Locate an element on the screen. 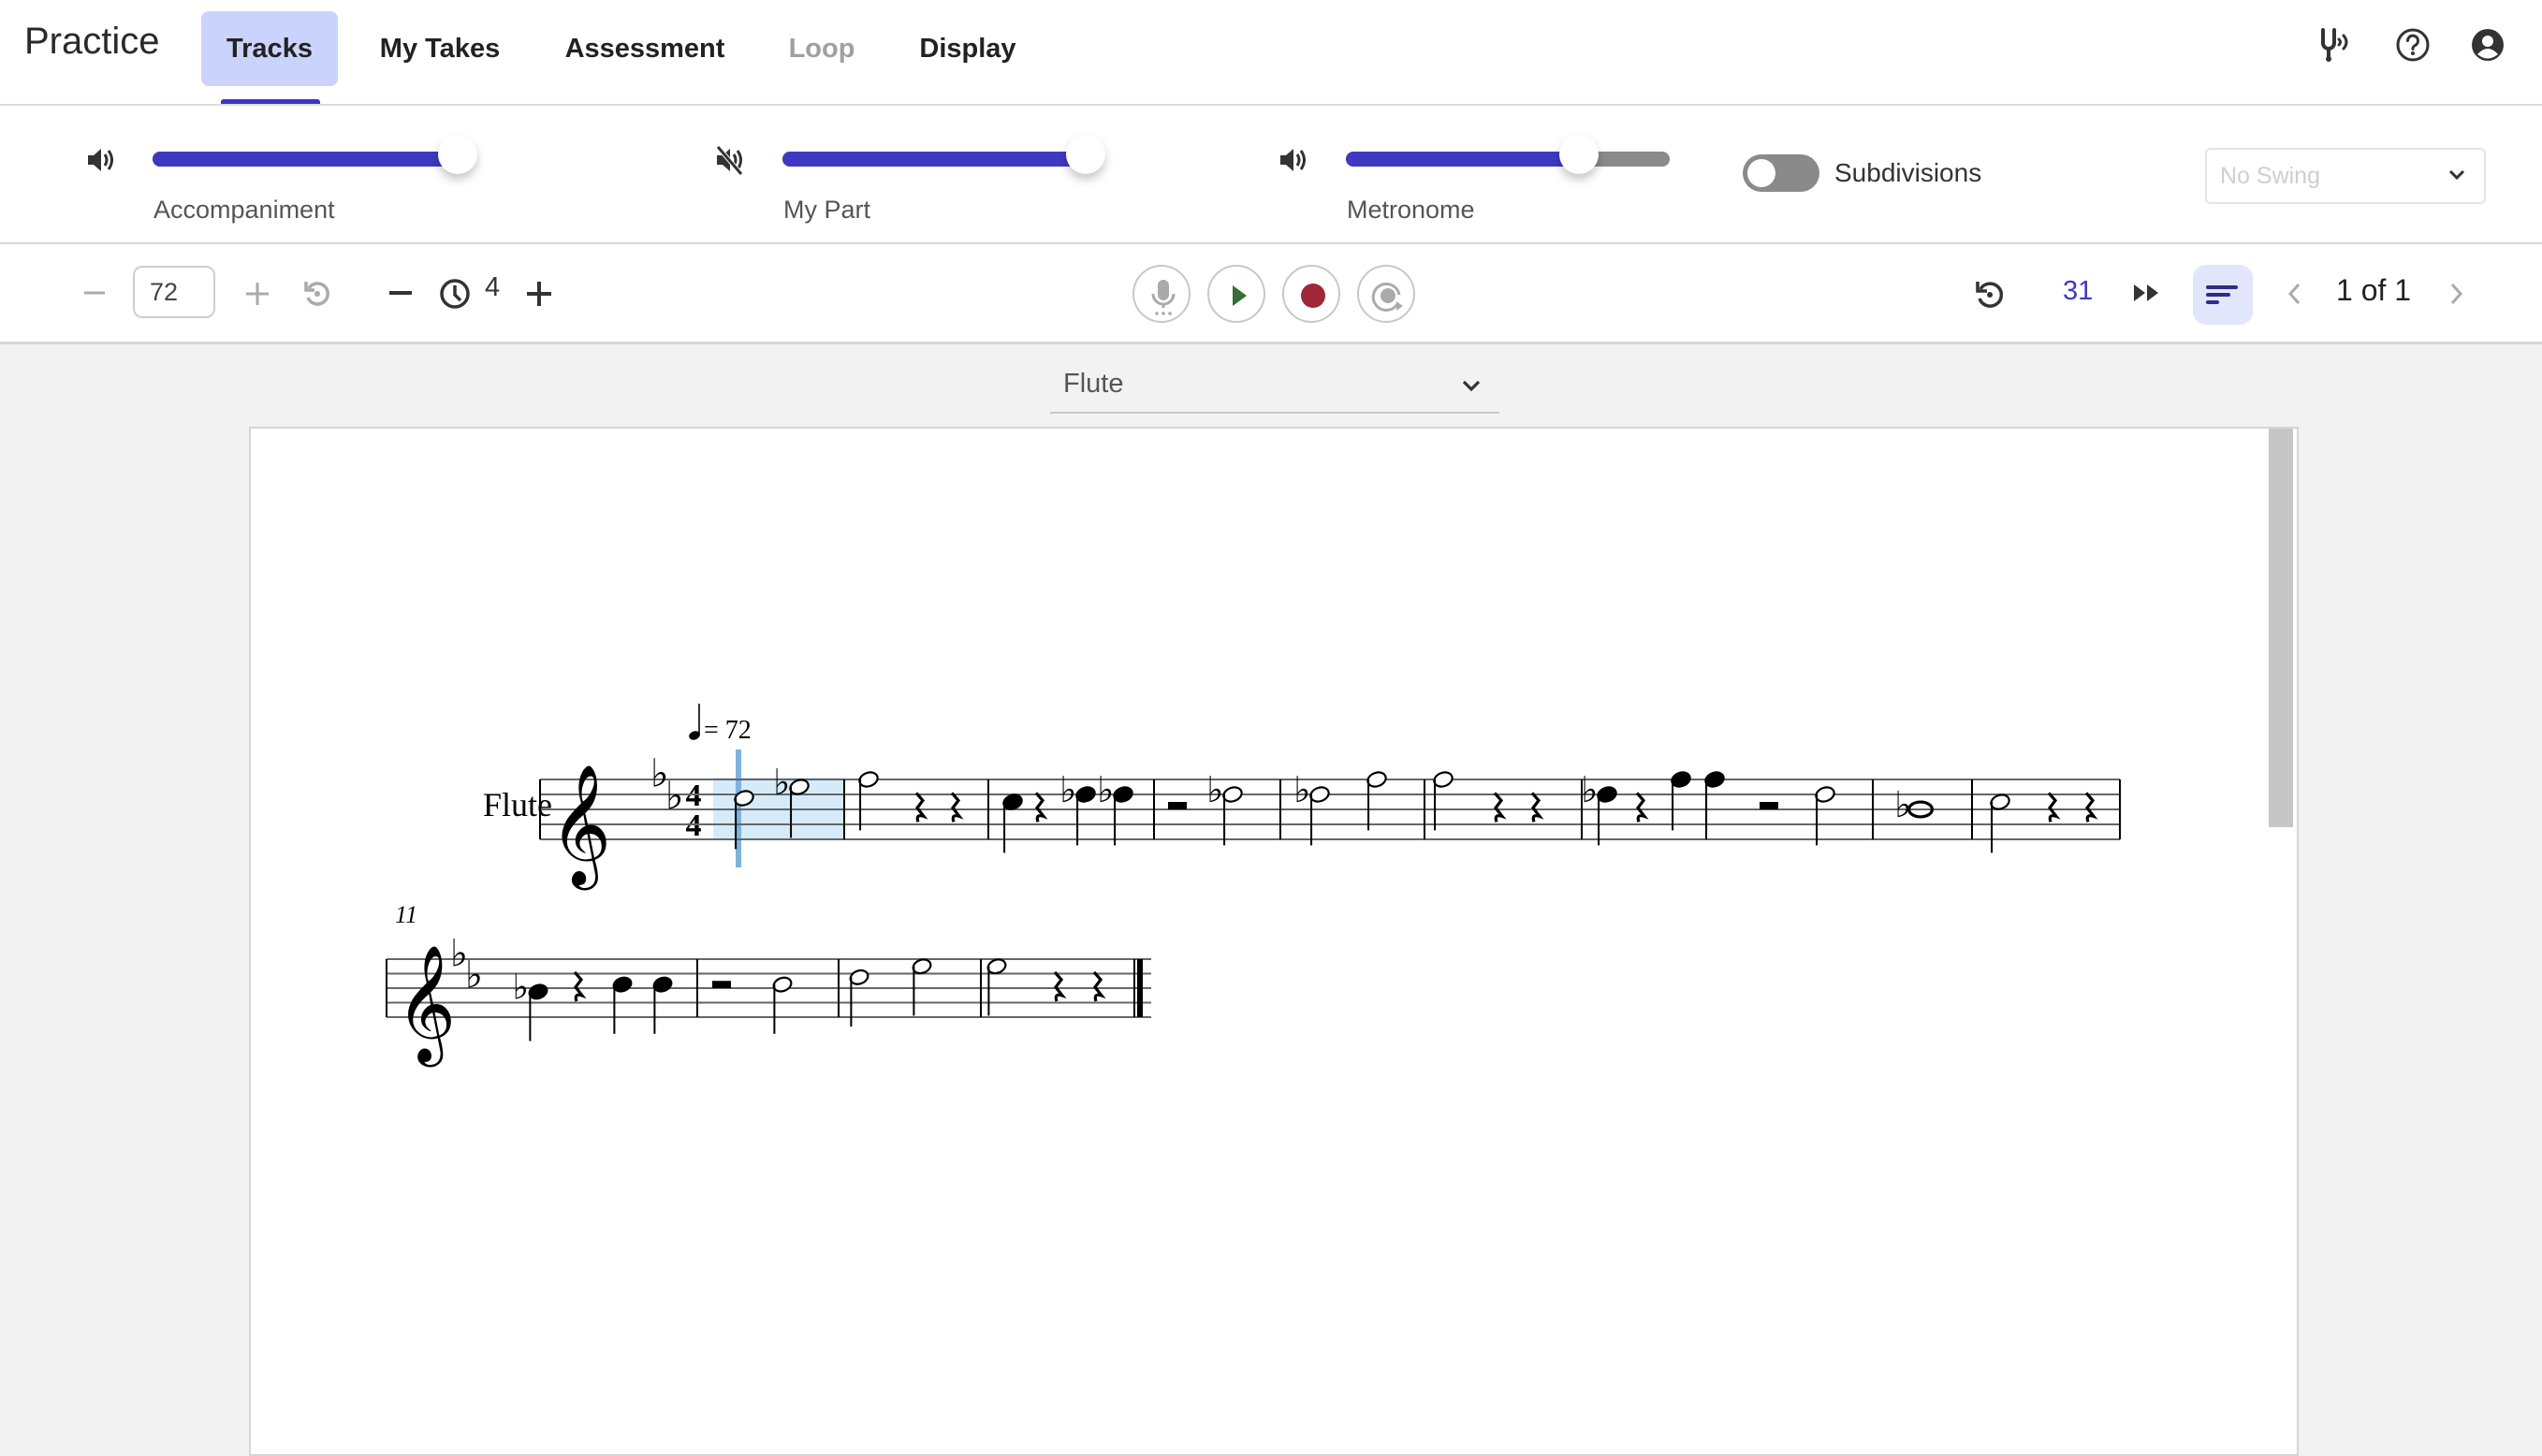 The height and width of the screenshot is (1456, 2542). measure-number-label: 11 is located at coordinates (406, 914).